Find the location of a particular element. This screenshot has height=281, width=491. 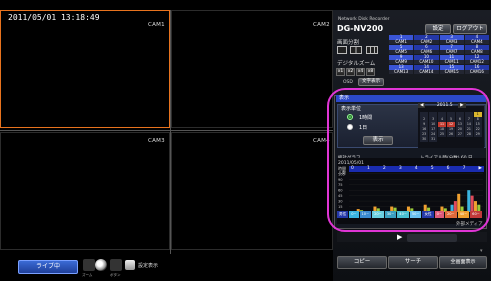

zoom-x2-button: x2 is located at coordinates (350, 72).